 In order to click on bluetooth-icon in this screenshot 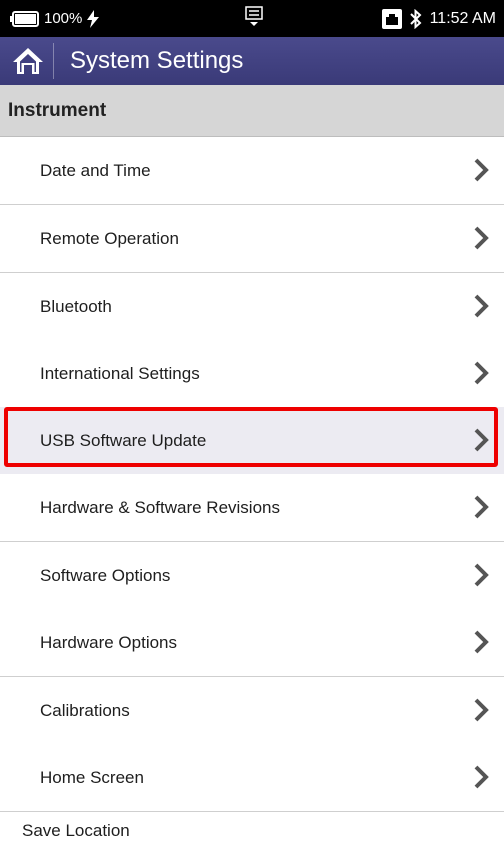, I will do `click(415, 18)`.